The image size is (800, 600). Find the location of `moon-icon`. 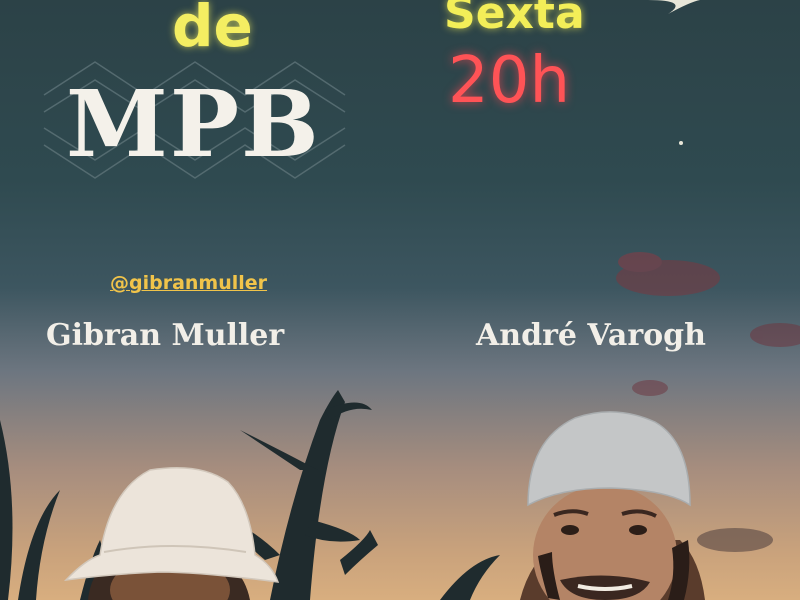

moon-icon is located at coordinates (674, 7).